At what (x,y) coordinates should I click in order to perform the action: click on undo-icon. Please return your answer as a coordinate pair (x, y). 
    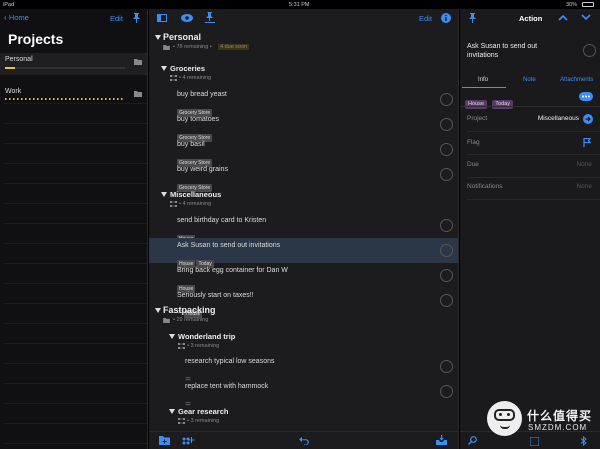
    Looking at the image, I should click on (304, 440).